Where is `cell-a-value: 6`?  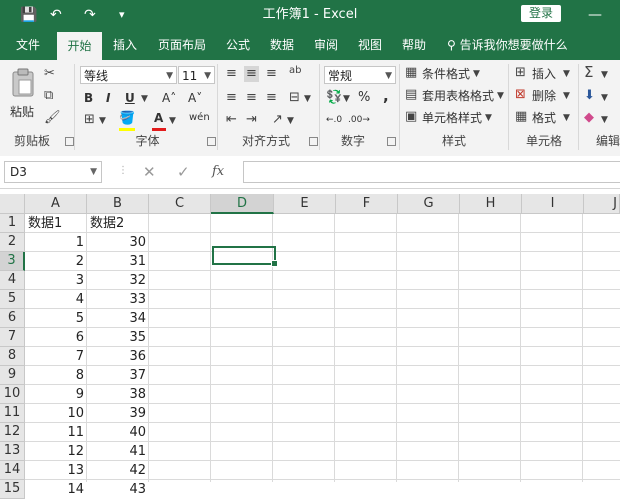
cell-a-value: 6 is located at coordinates (54, 337).